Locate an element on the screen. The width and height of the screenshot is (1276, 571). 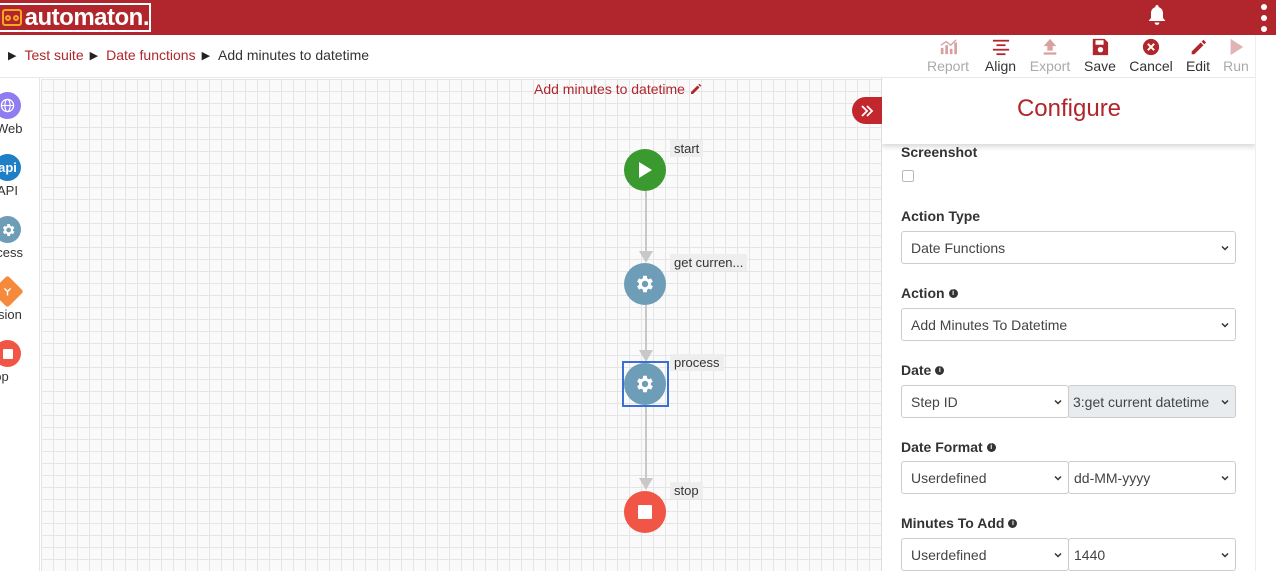
align-button: Align is located at coordinates (1000, 56).